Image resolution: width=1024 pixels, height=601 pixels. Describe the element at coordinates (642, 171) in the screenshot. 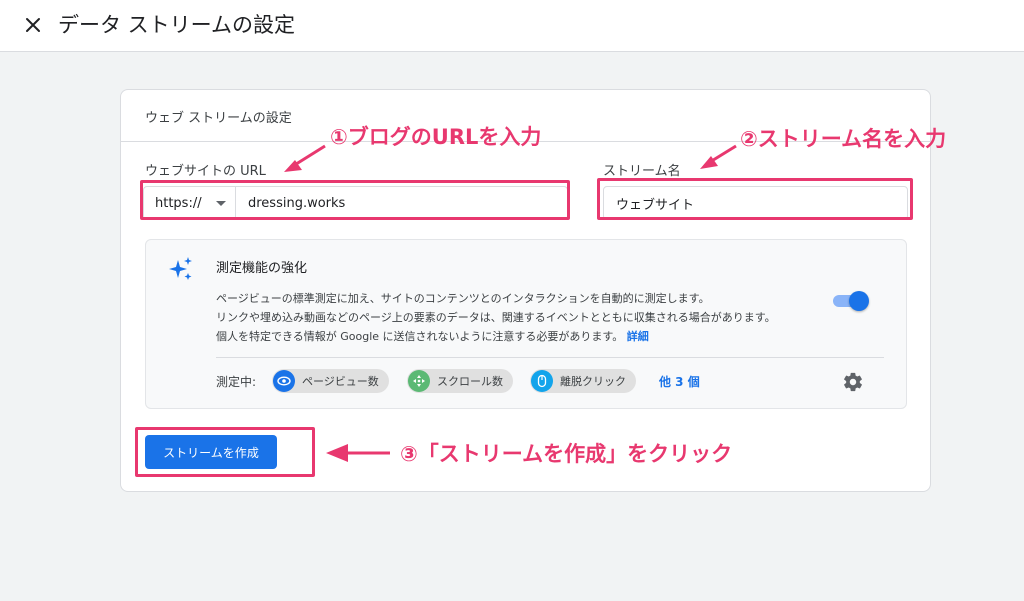

I see `stream-name-label: ストリーム名` at that location.